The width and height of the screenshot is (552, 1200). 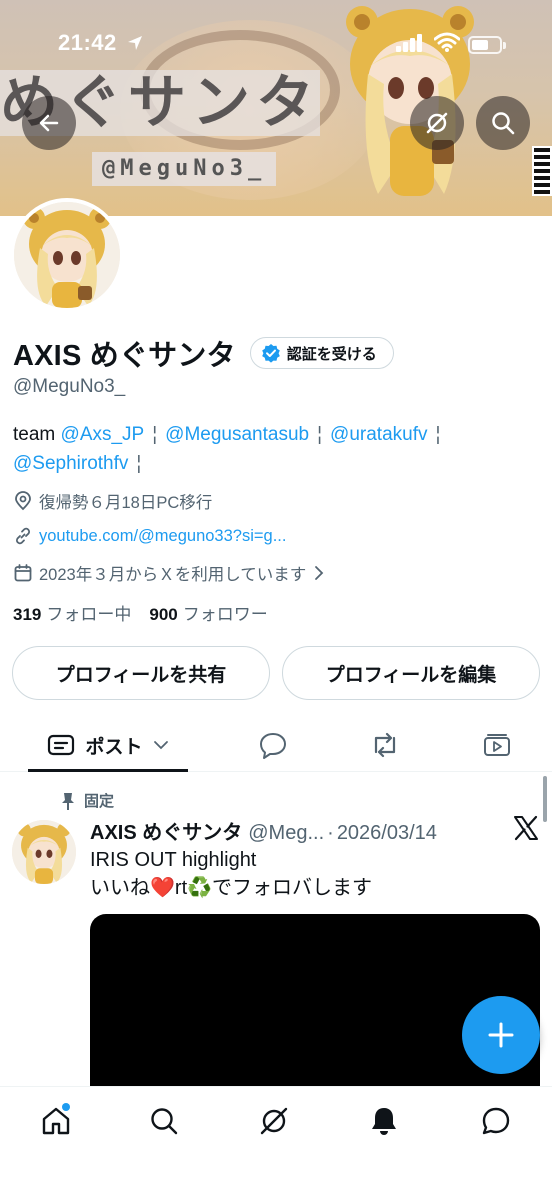 What do you see at coordinates (237, 434) in the screenshot?
I see `bio-mention-megusantasub: @Megusantasub` at bounding box center [237, 434].